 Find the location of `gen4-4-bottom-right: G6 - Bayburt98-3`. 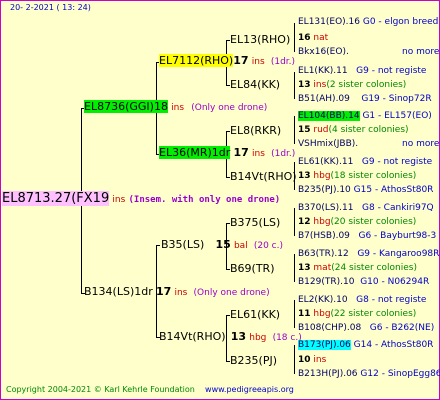

gen4-4-bottom-right: G6 - Bayburt98-3 is located at coordinates (397, 236).